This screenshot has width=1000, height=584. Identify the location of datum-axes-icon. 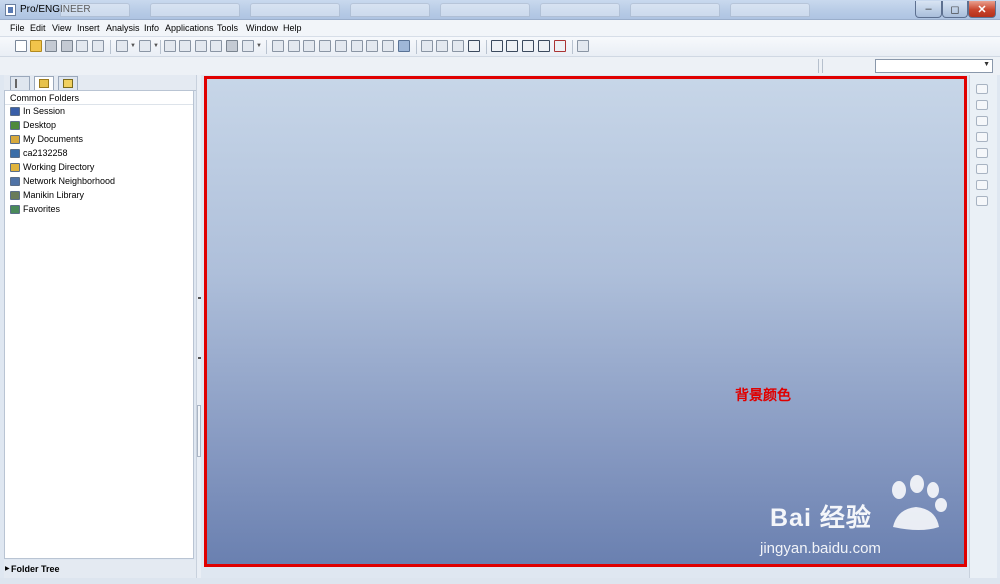
(512, 46).